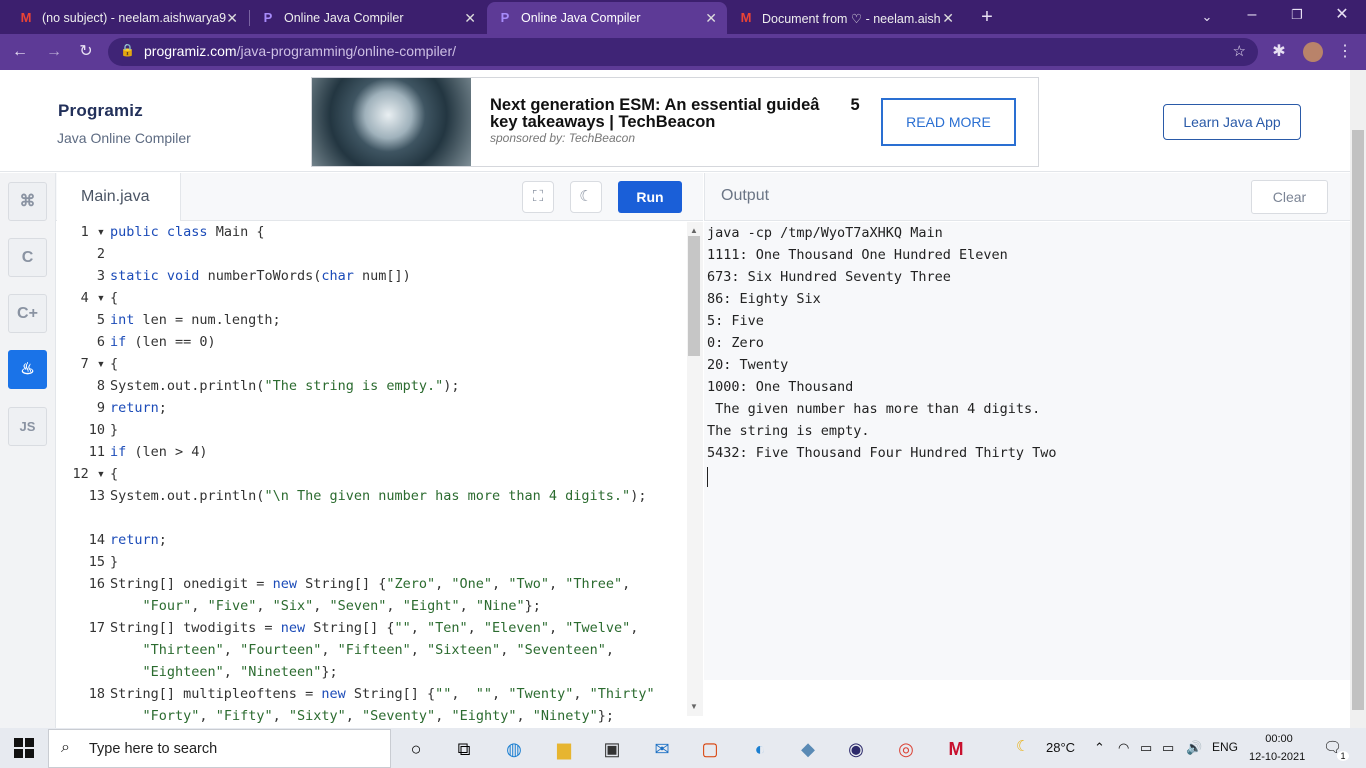 Image resolution: width=1366 pixels, height=768 pixels. What do you see at coordinates (1232, 122) in the screenshot?
I see `learn-java-app-button: Learn Java App` at bounding box center [1232, 122].